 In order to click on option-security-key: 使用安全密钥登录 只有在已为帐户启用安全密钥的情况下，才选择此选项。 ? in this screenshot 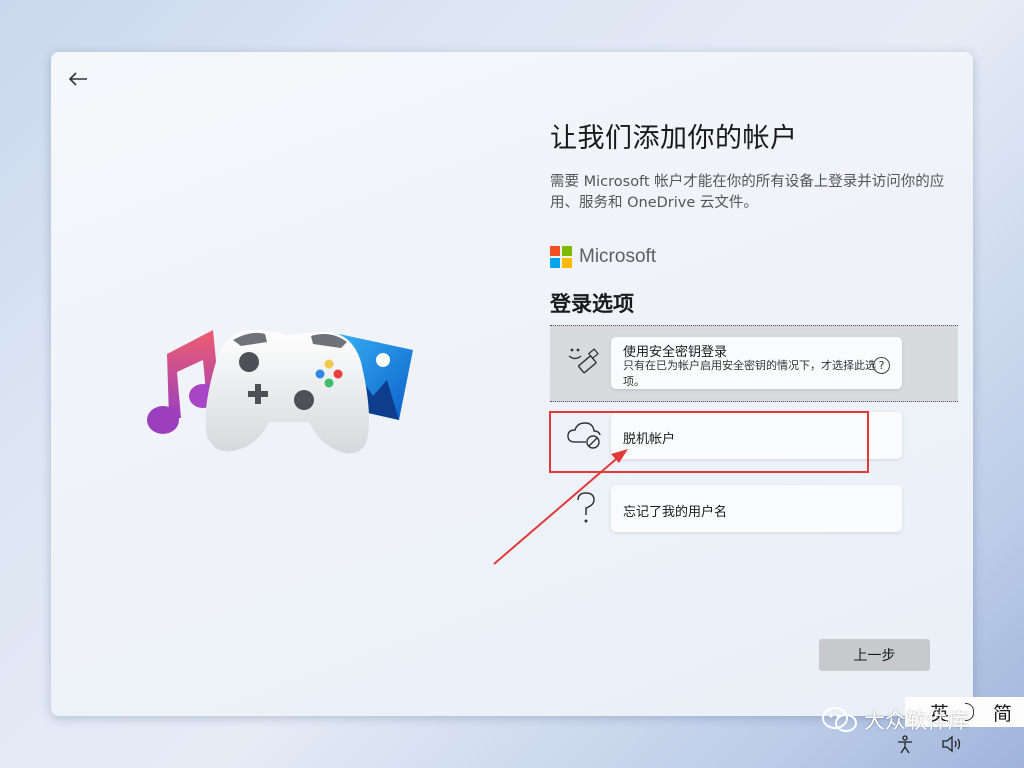, I will do `click(754, 363)`.